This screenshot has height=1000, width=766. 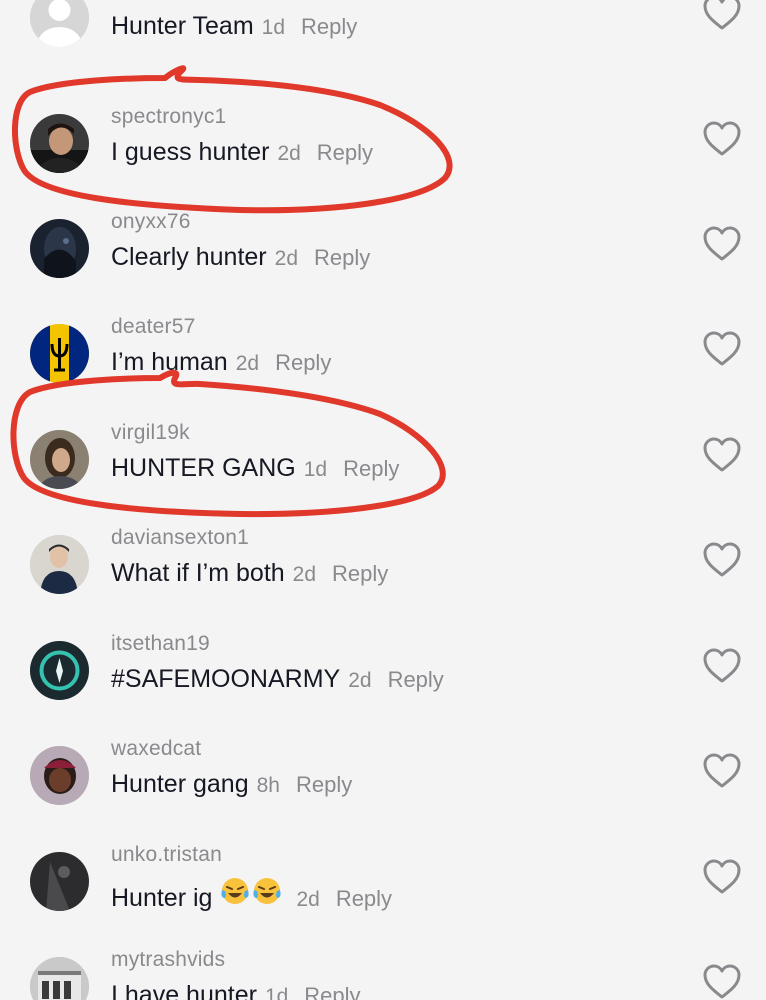 I want to click on comment-item: virgil19k HUNTER GANG 1d Reply, so click(x=383, y=459).